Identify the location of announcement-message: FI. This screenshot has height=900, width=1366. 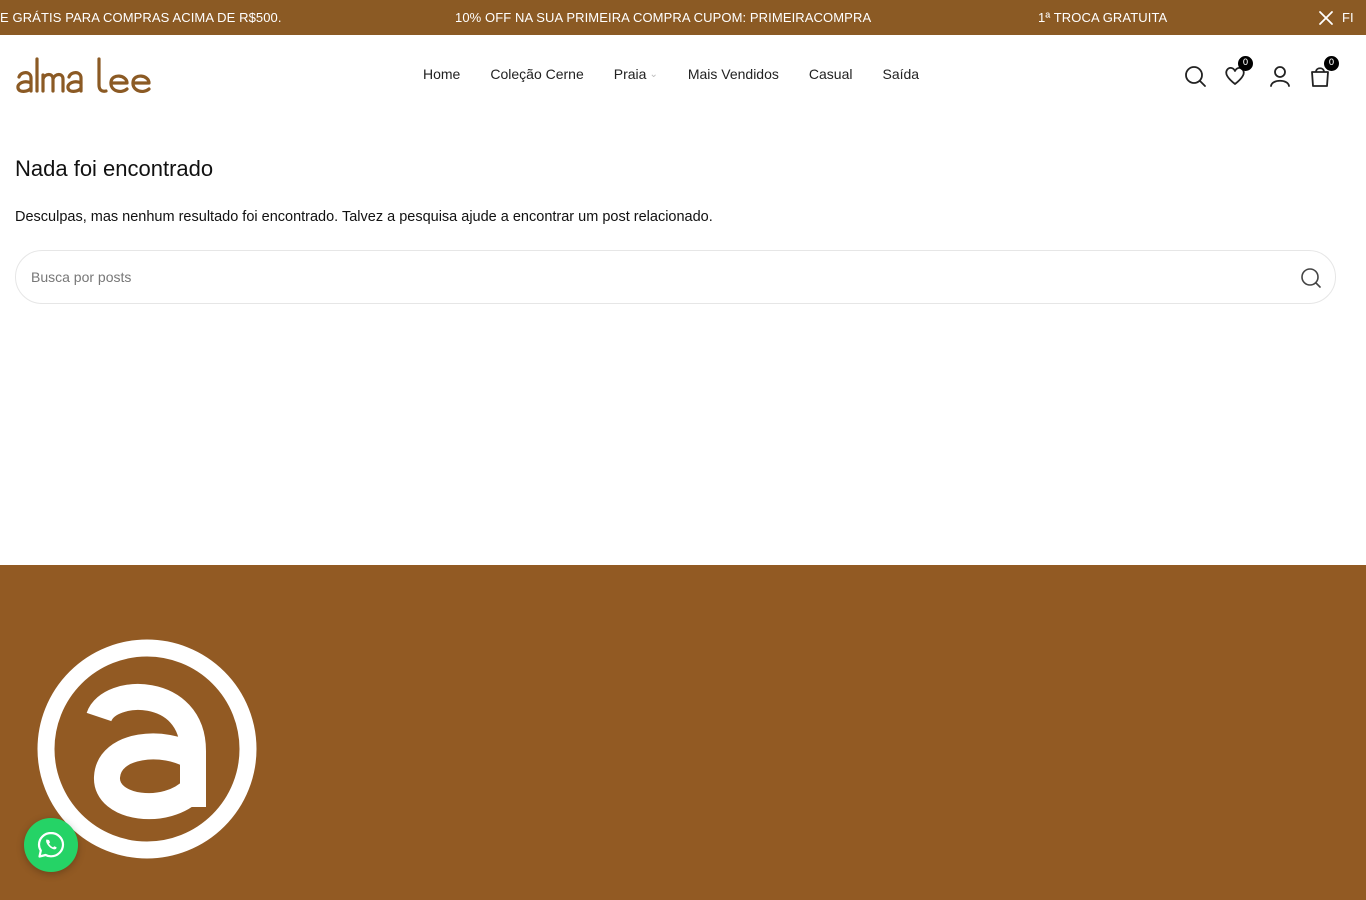
(1348, 17).